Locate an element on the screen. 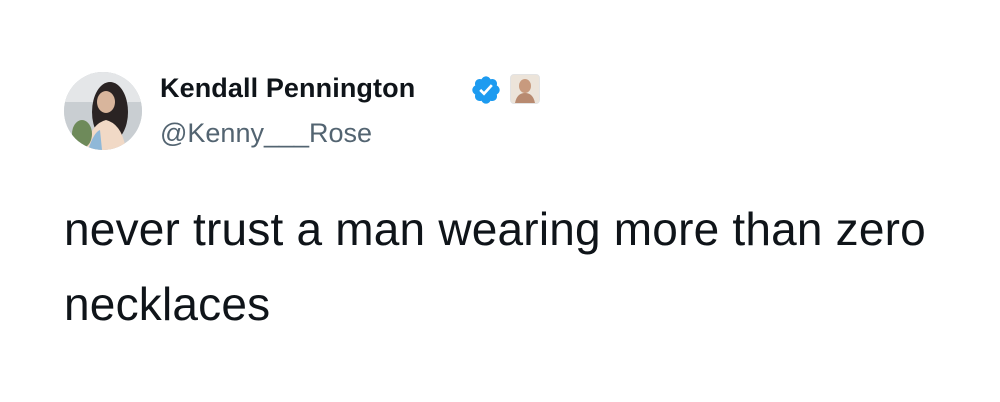  affiliate-badge-icon is located at coordinates (525, 89).